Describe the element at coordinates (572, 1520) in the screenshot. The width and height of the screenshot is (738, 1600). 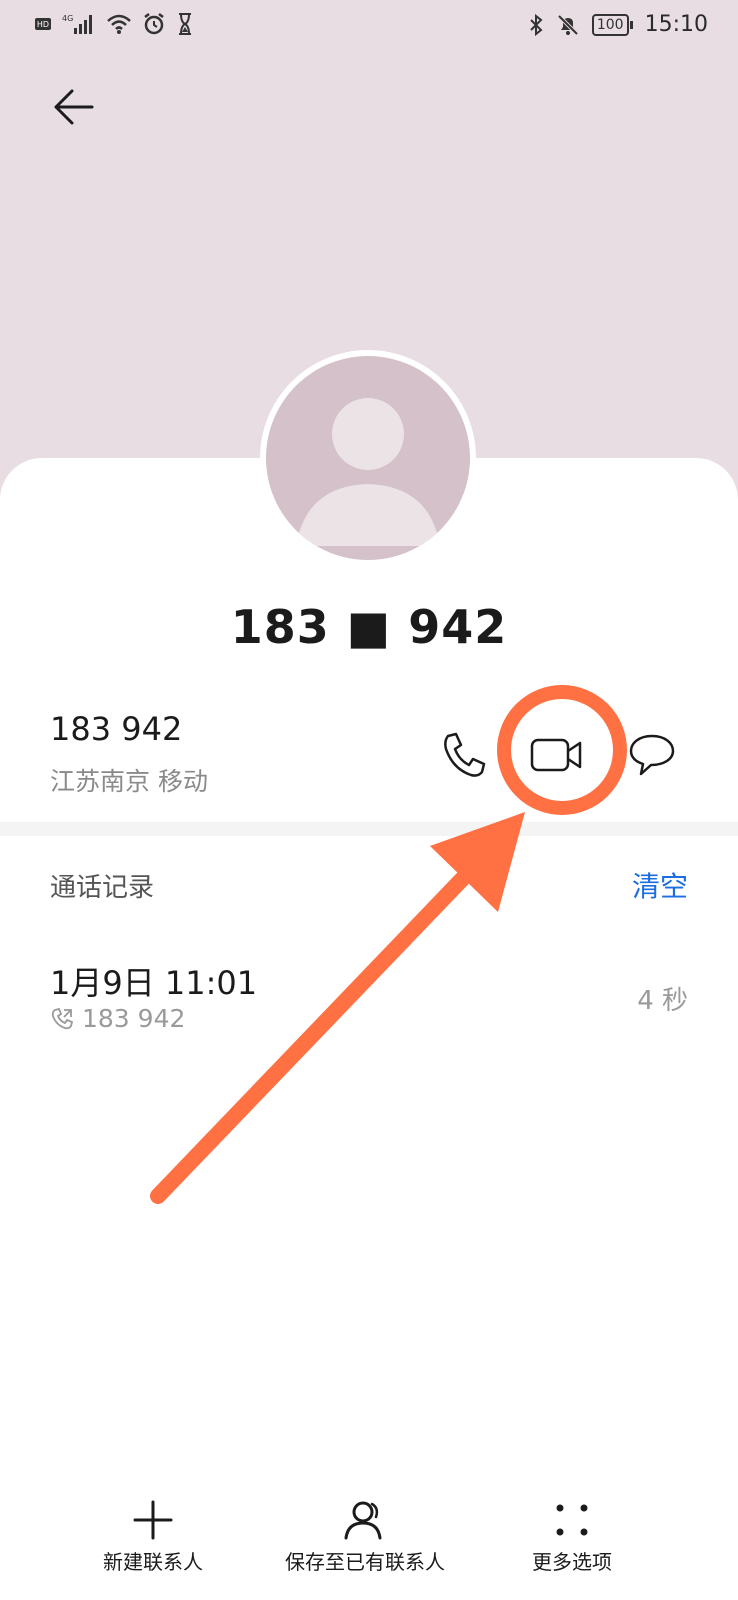
I see `more-icon` at that location.